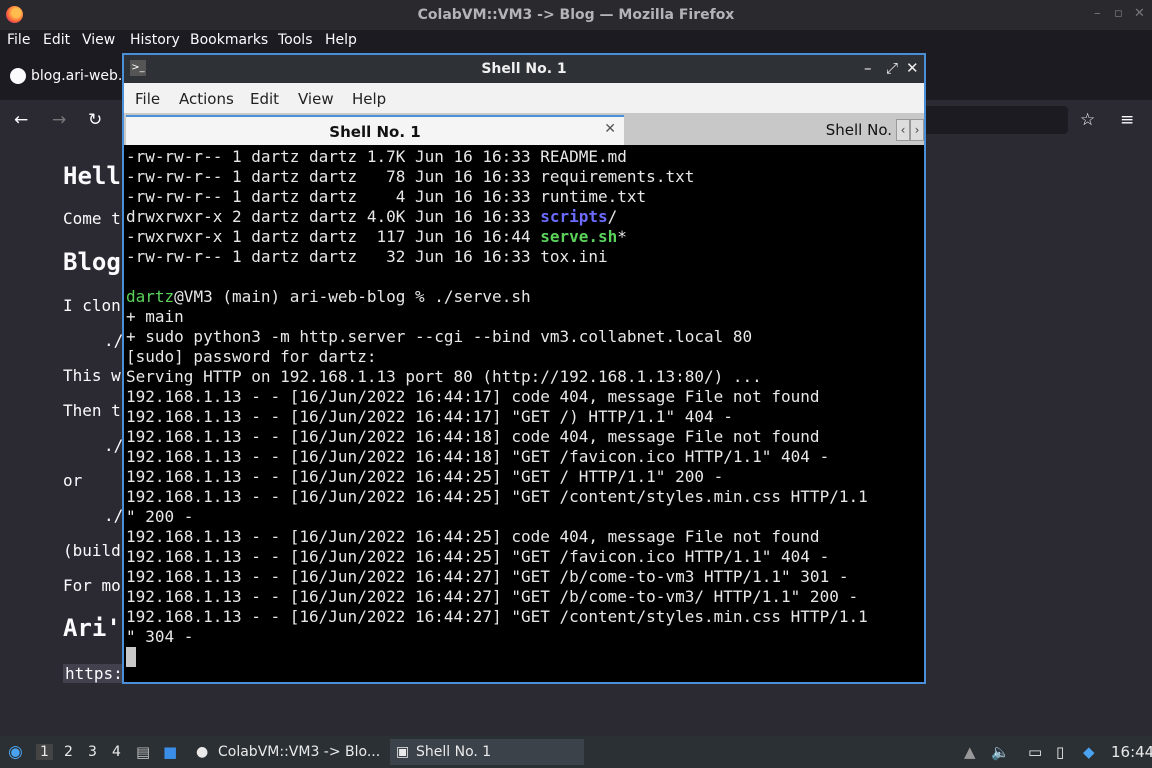 This screenshot has height=768, width=1152. I want to click on scroll-tabs-left-icon: ‹, so click(903, 130).